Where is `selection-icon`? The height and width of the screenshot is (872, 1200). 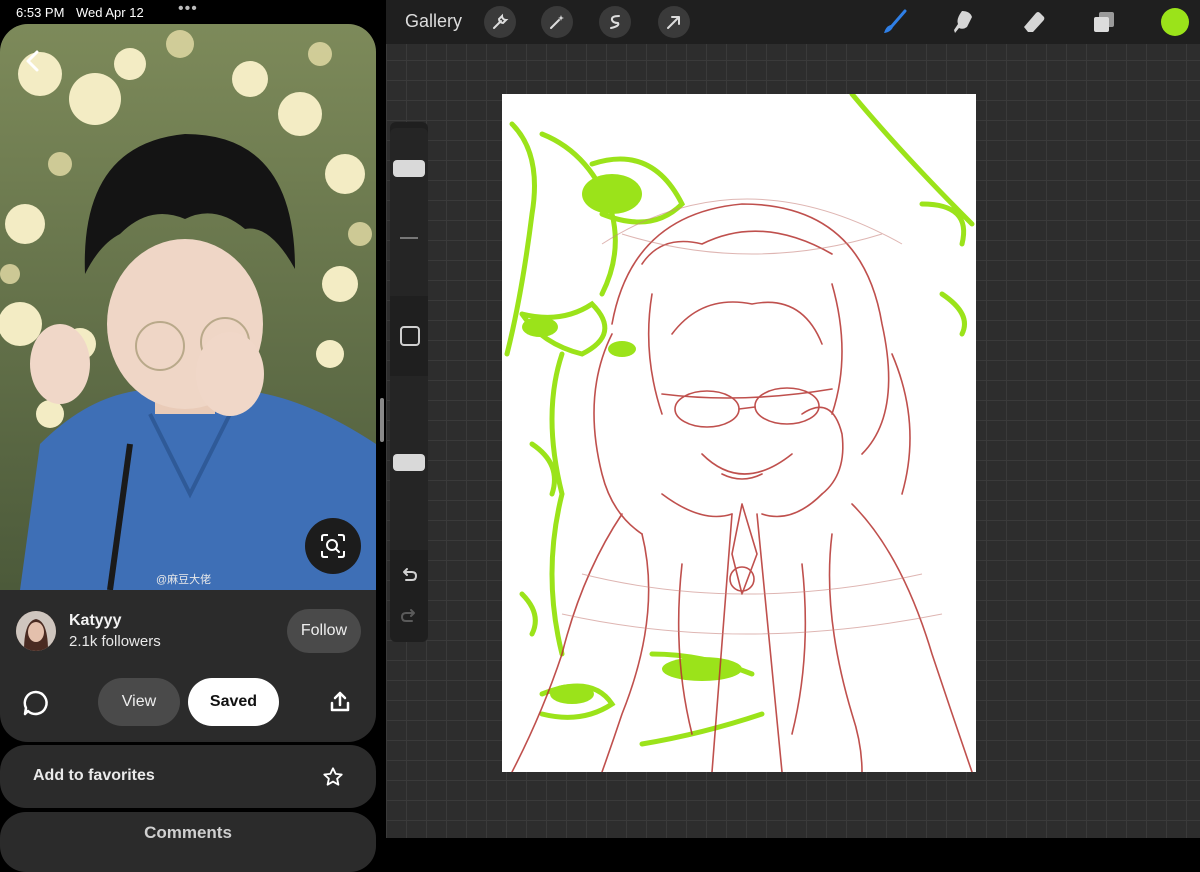 selection-icon is located at coordinates (615, 22).